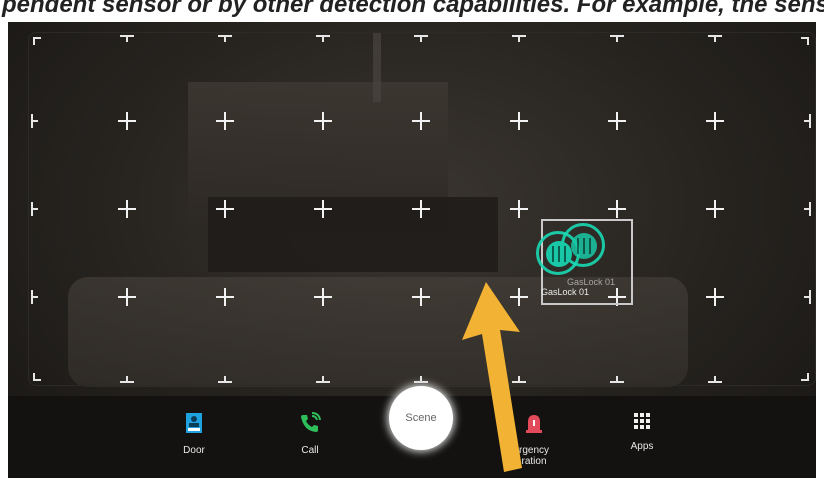  Describe the element at coordinates (584, 246) in the screenshot. I see `gas-lock-shadow-icon` at that location.